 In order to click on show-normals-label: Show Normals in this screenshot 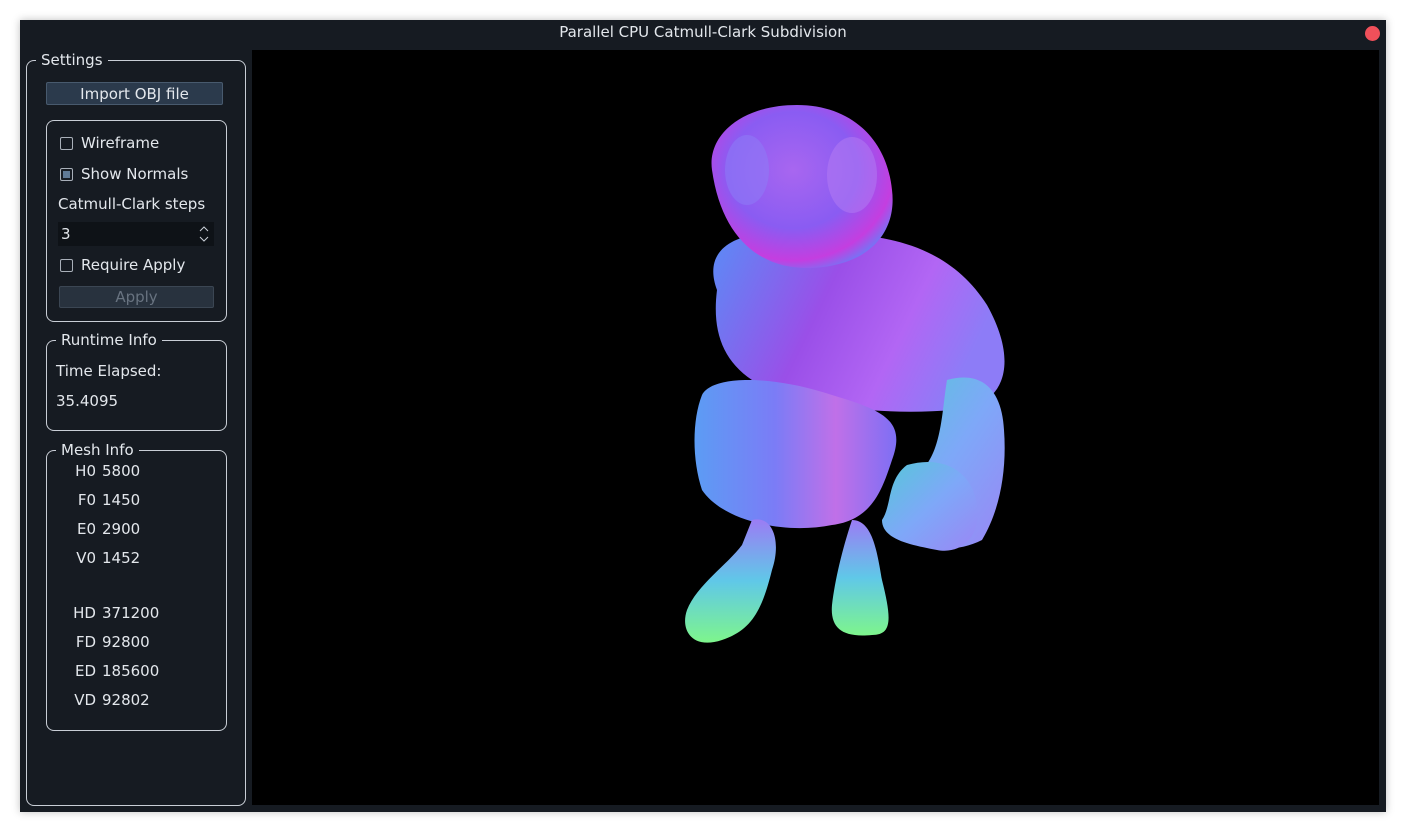, I will do `click(135, 174)`.